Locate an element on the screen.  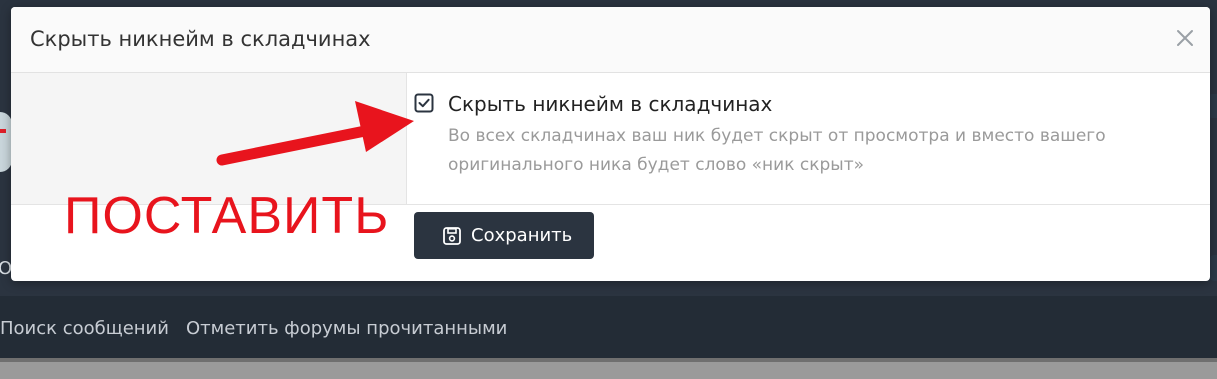
close-button is located at coordinates (1185, 38).